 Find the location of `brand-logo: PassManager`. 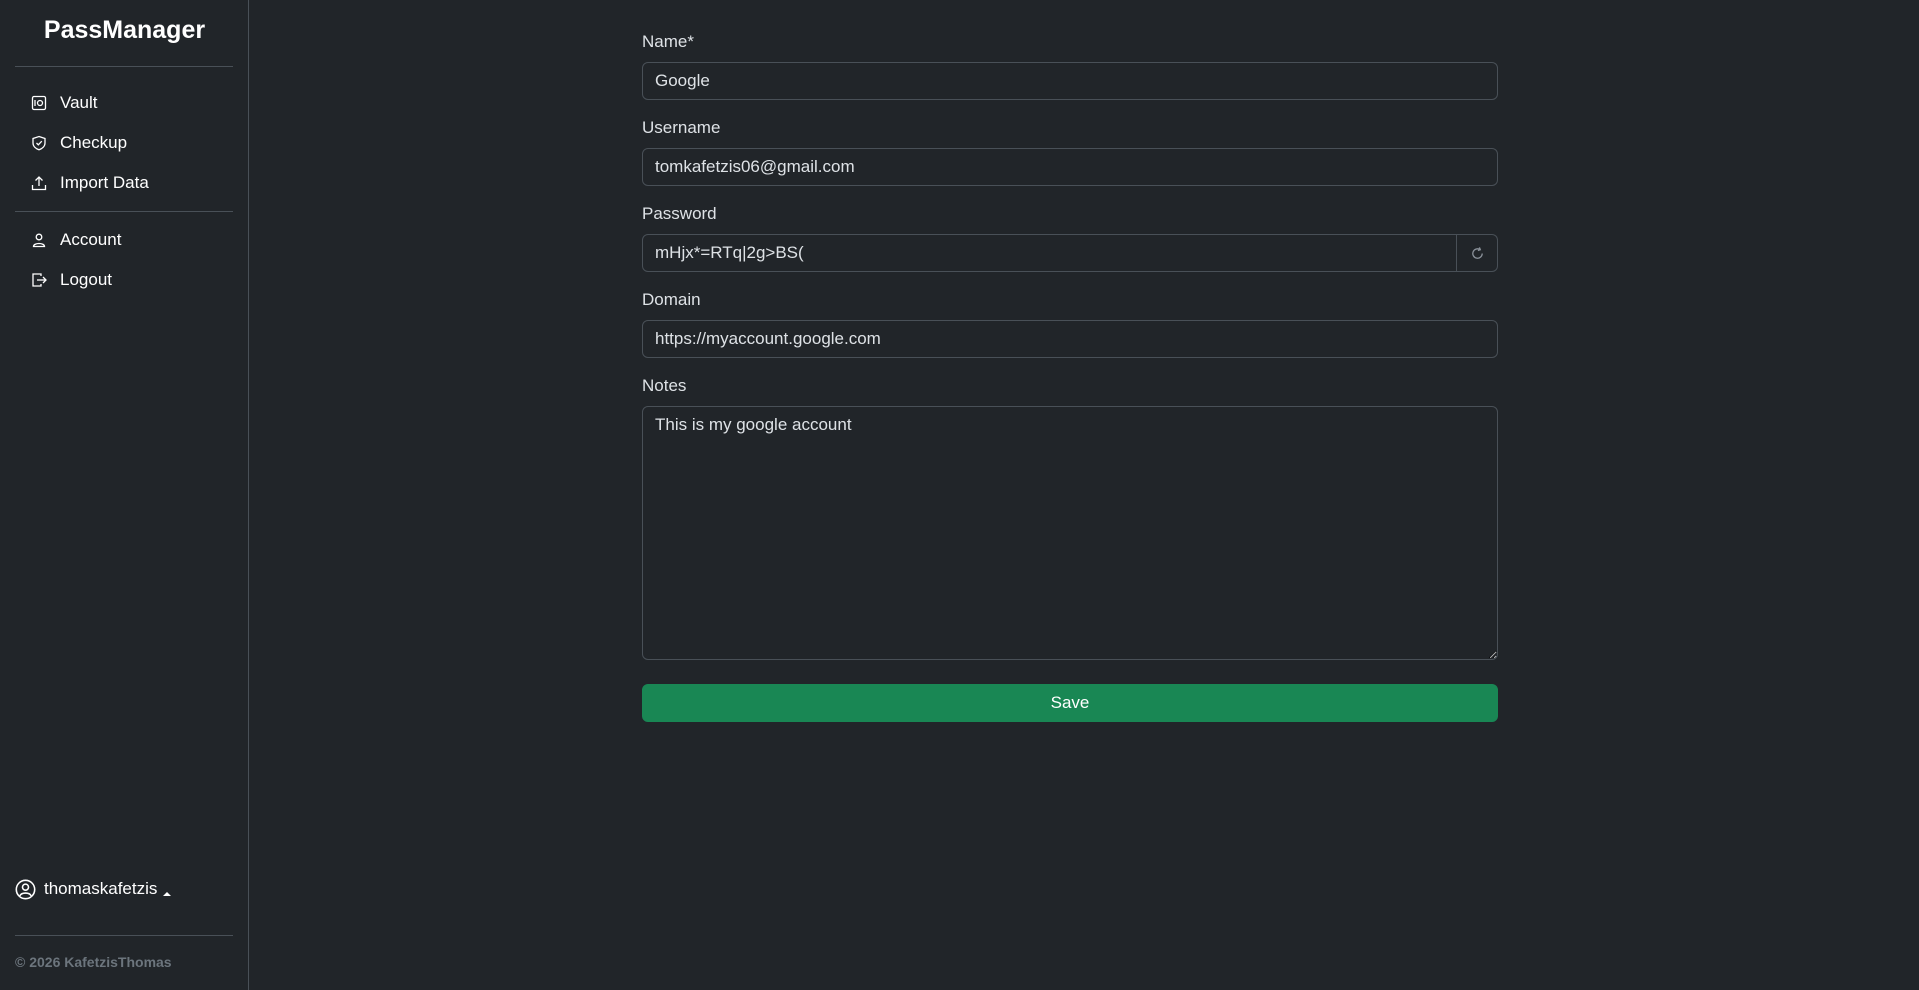

brand-logo: PassManager is located at coordinates (124, 30).